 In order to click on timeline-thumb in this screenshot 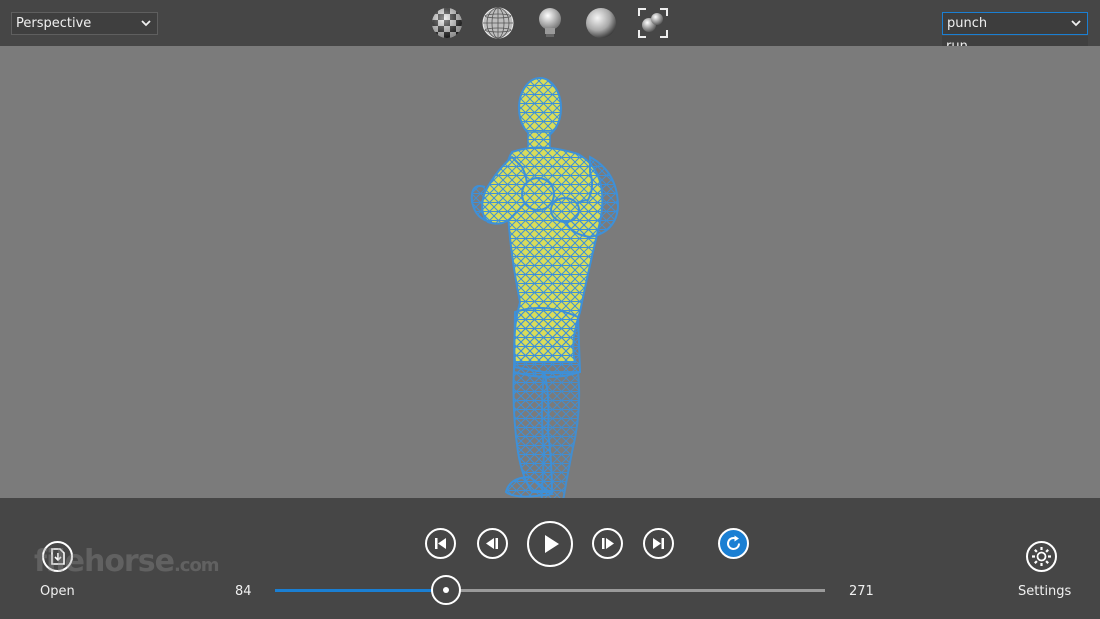, I will do `click(446, 590)`.